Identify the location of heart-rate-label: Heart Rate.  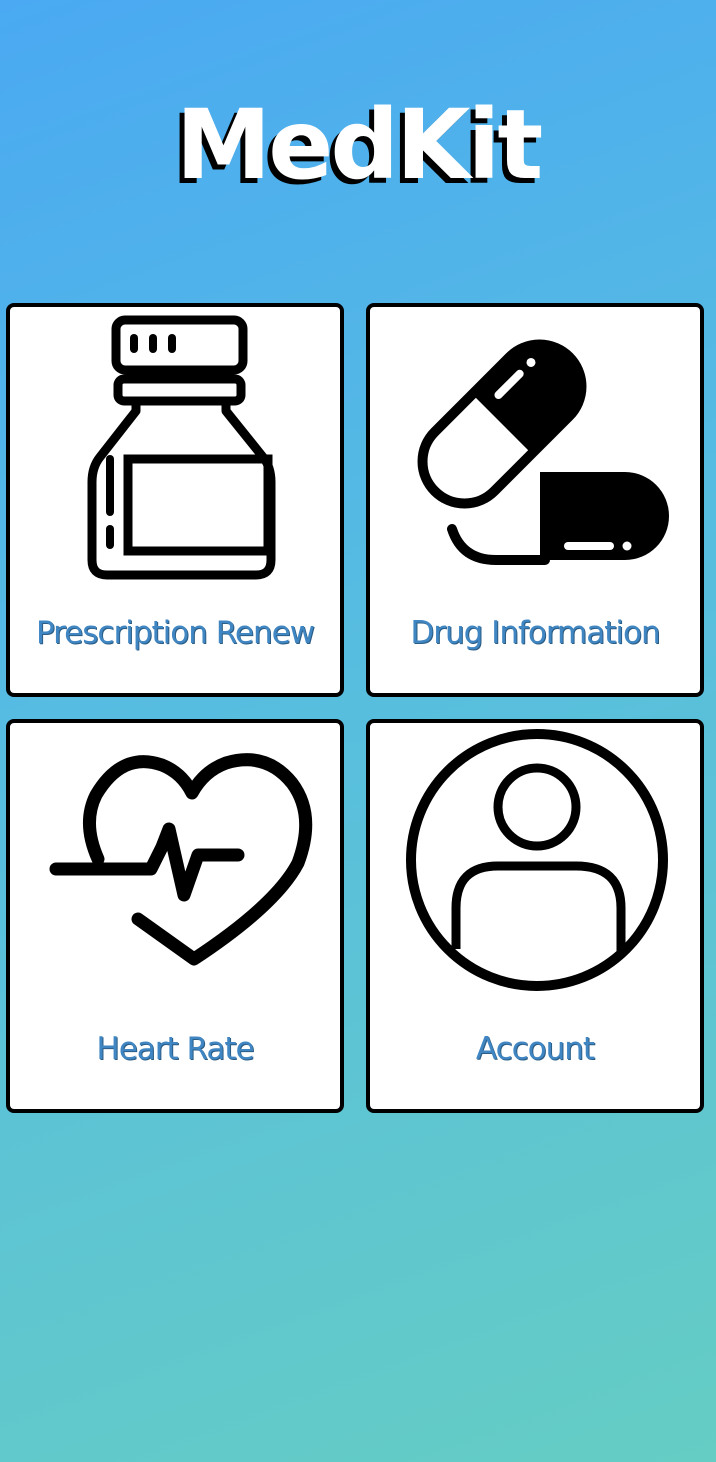
(175, 1049).